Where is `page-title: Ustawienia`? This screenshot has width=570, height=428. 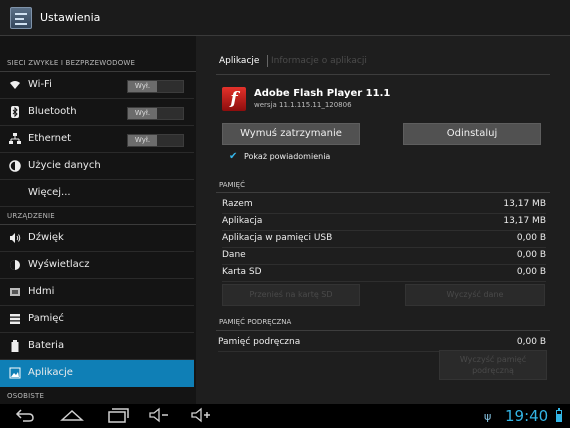
page-title: Ustawienia is located at coordinates (70, 17).